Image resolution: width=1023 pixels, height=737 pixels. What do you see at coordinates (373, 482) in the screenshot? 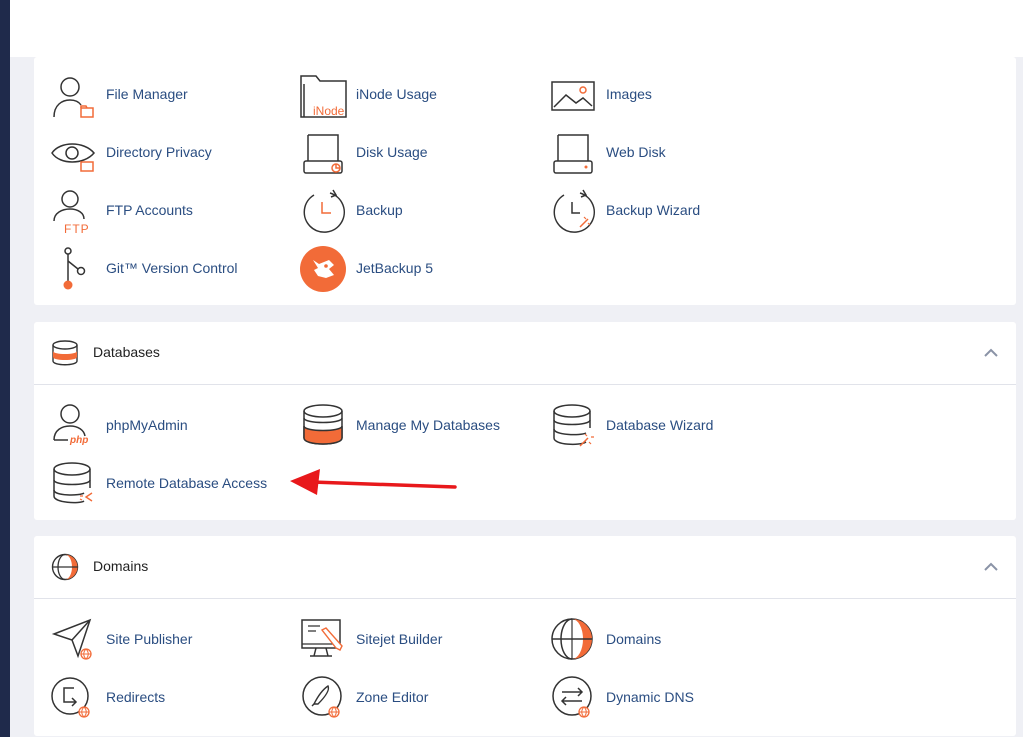
I see `annotation-arrow` at bounding box center [373, 482].